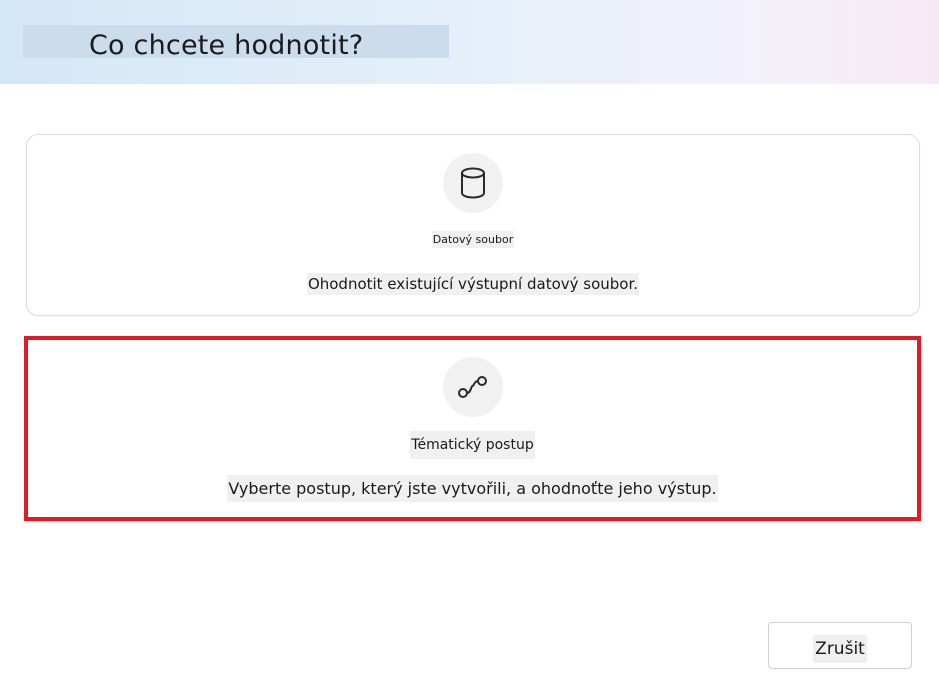 The image size is (939, 679). I want to click on dialog-header: Co chcete hodnotit?, so click(469, 42).